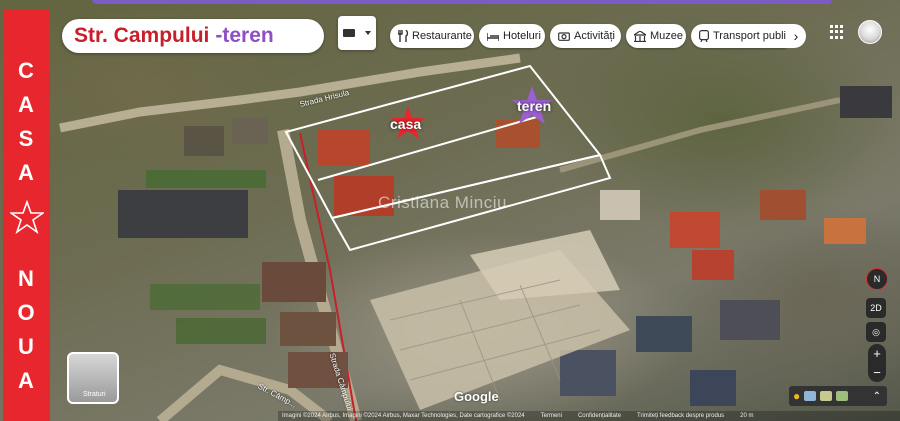  I want to click on my-location-icon: ◎, so click(876, 331).